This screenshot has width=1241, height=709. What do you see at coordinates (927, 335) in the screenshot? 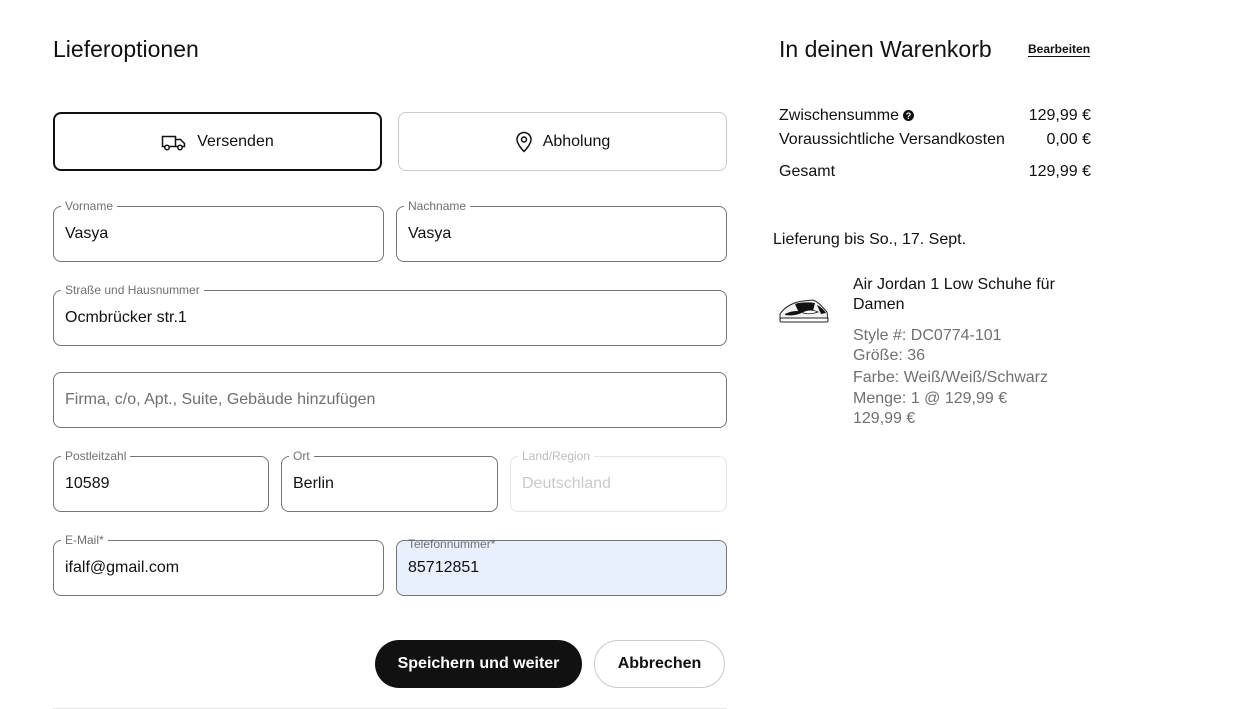
I see `product-style: Style #: DC0774-101` at bounding box center [927, 335].